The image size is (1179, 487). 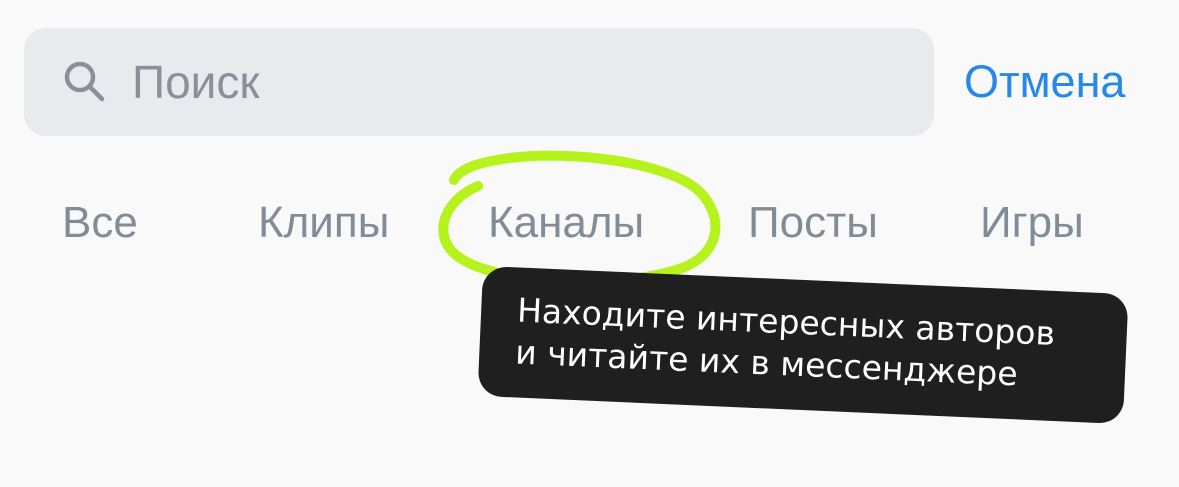 I want to click on tab-games: Игры, so click(x=1032, y=223).